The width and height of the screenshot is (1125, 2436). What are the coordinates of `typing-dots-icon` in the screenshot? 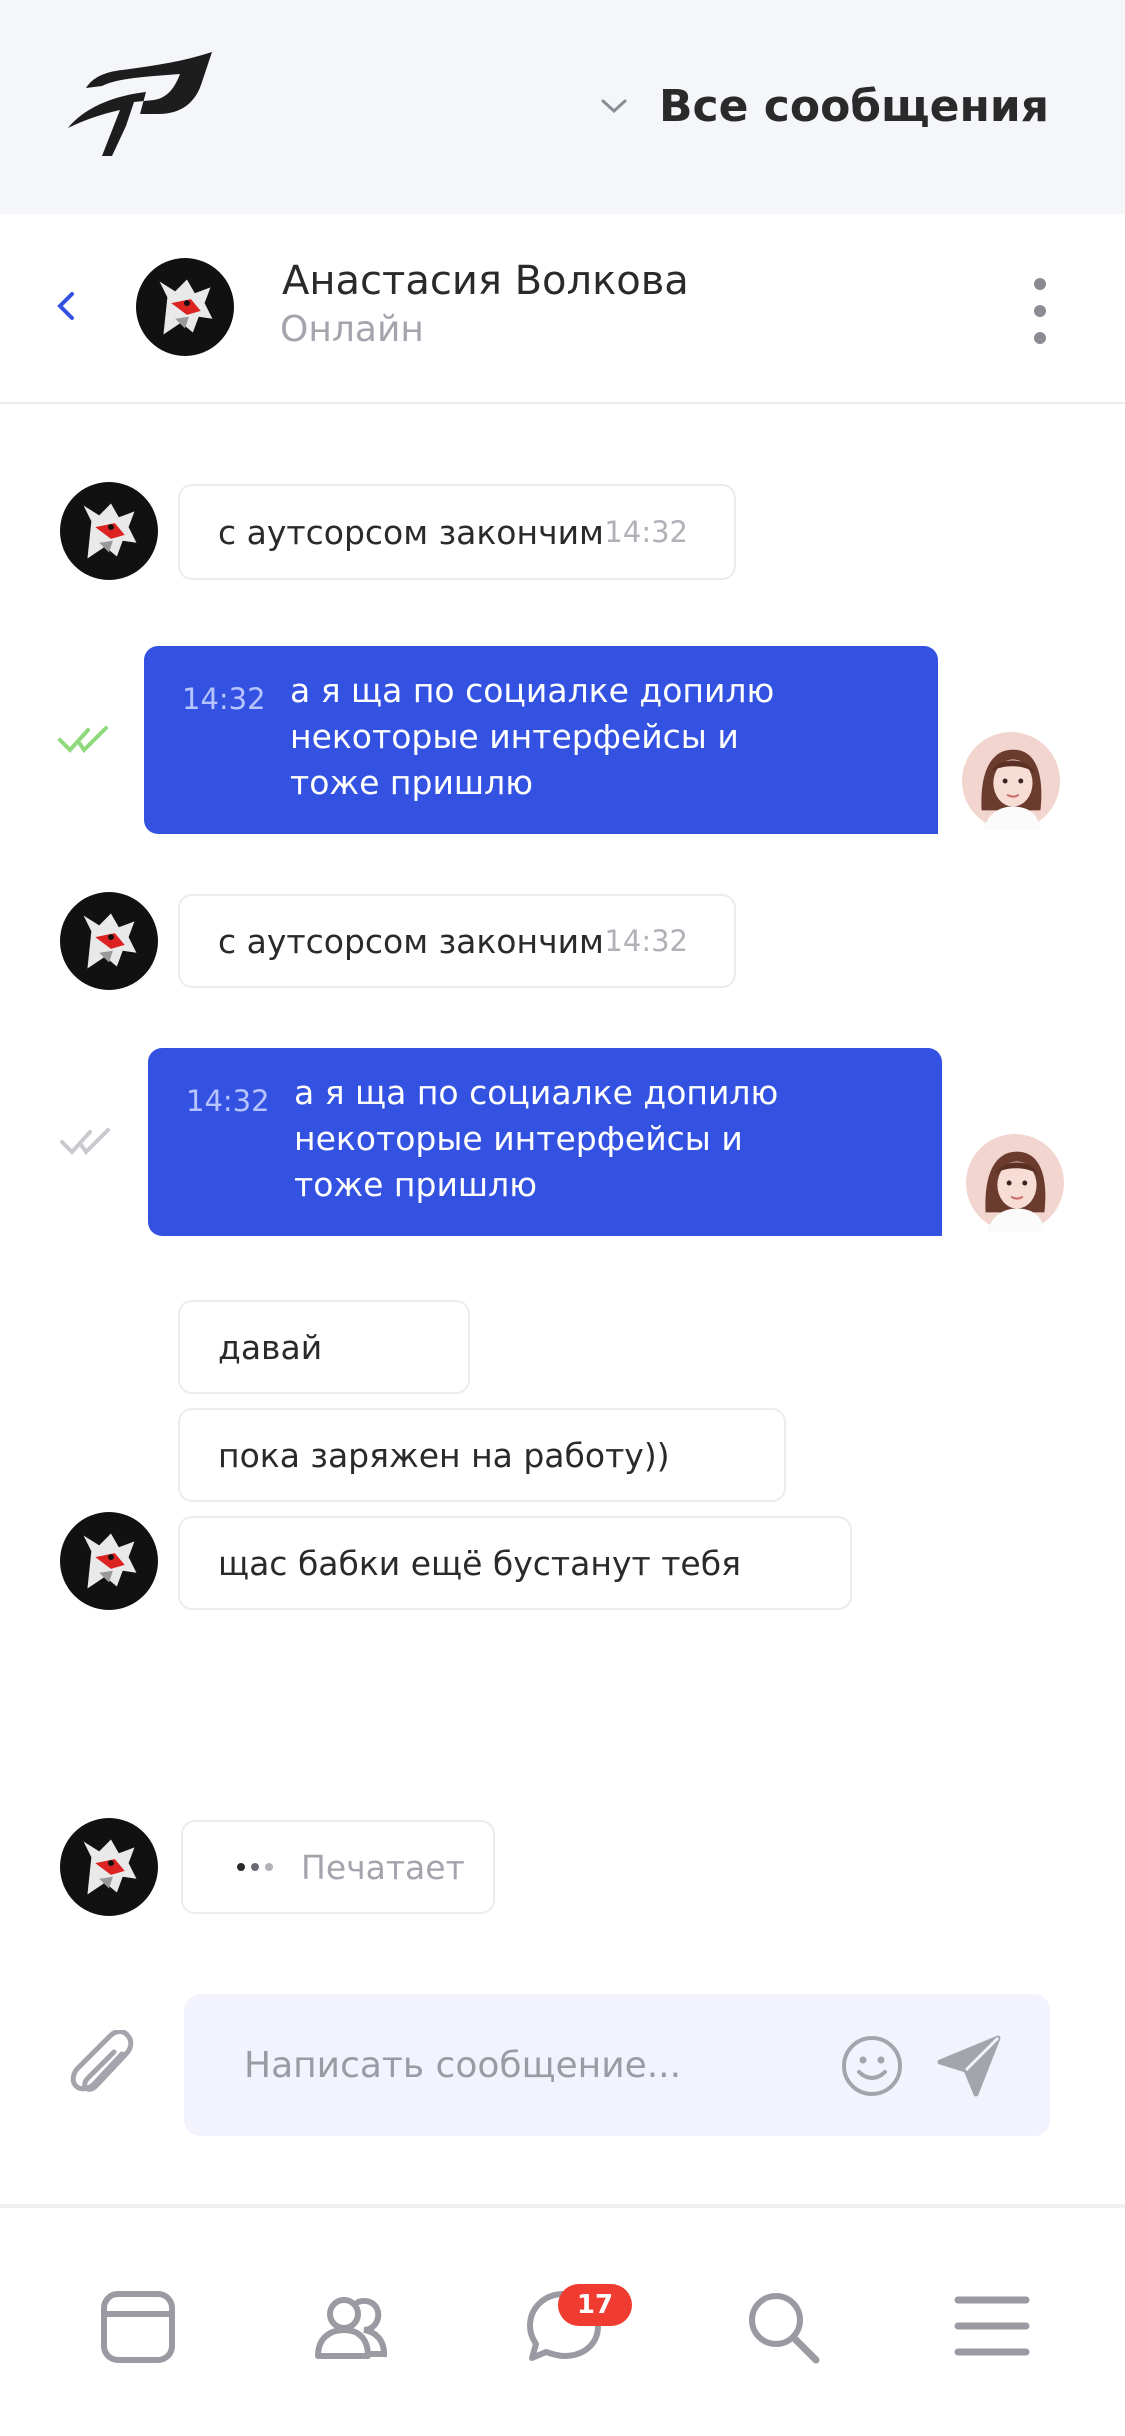 It's located at (255, 1867).